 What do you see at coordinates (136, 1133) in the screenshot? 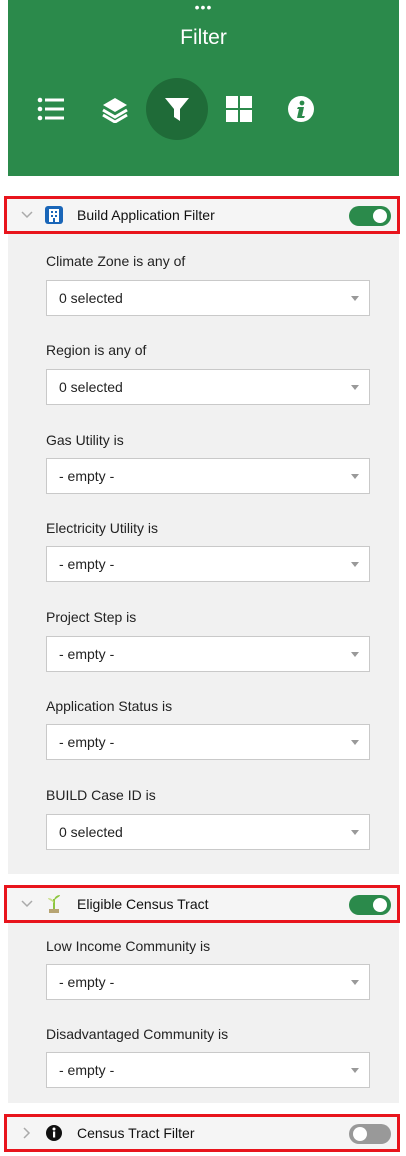
I see `section-label: Census Tract Filter` at bounding box center [136, 1133].